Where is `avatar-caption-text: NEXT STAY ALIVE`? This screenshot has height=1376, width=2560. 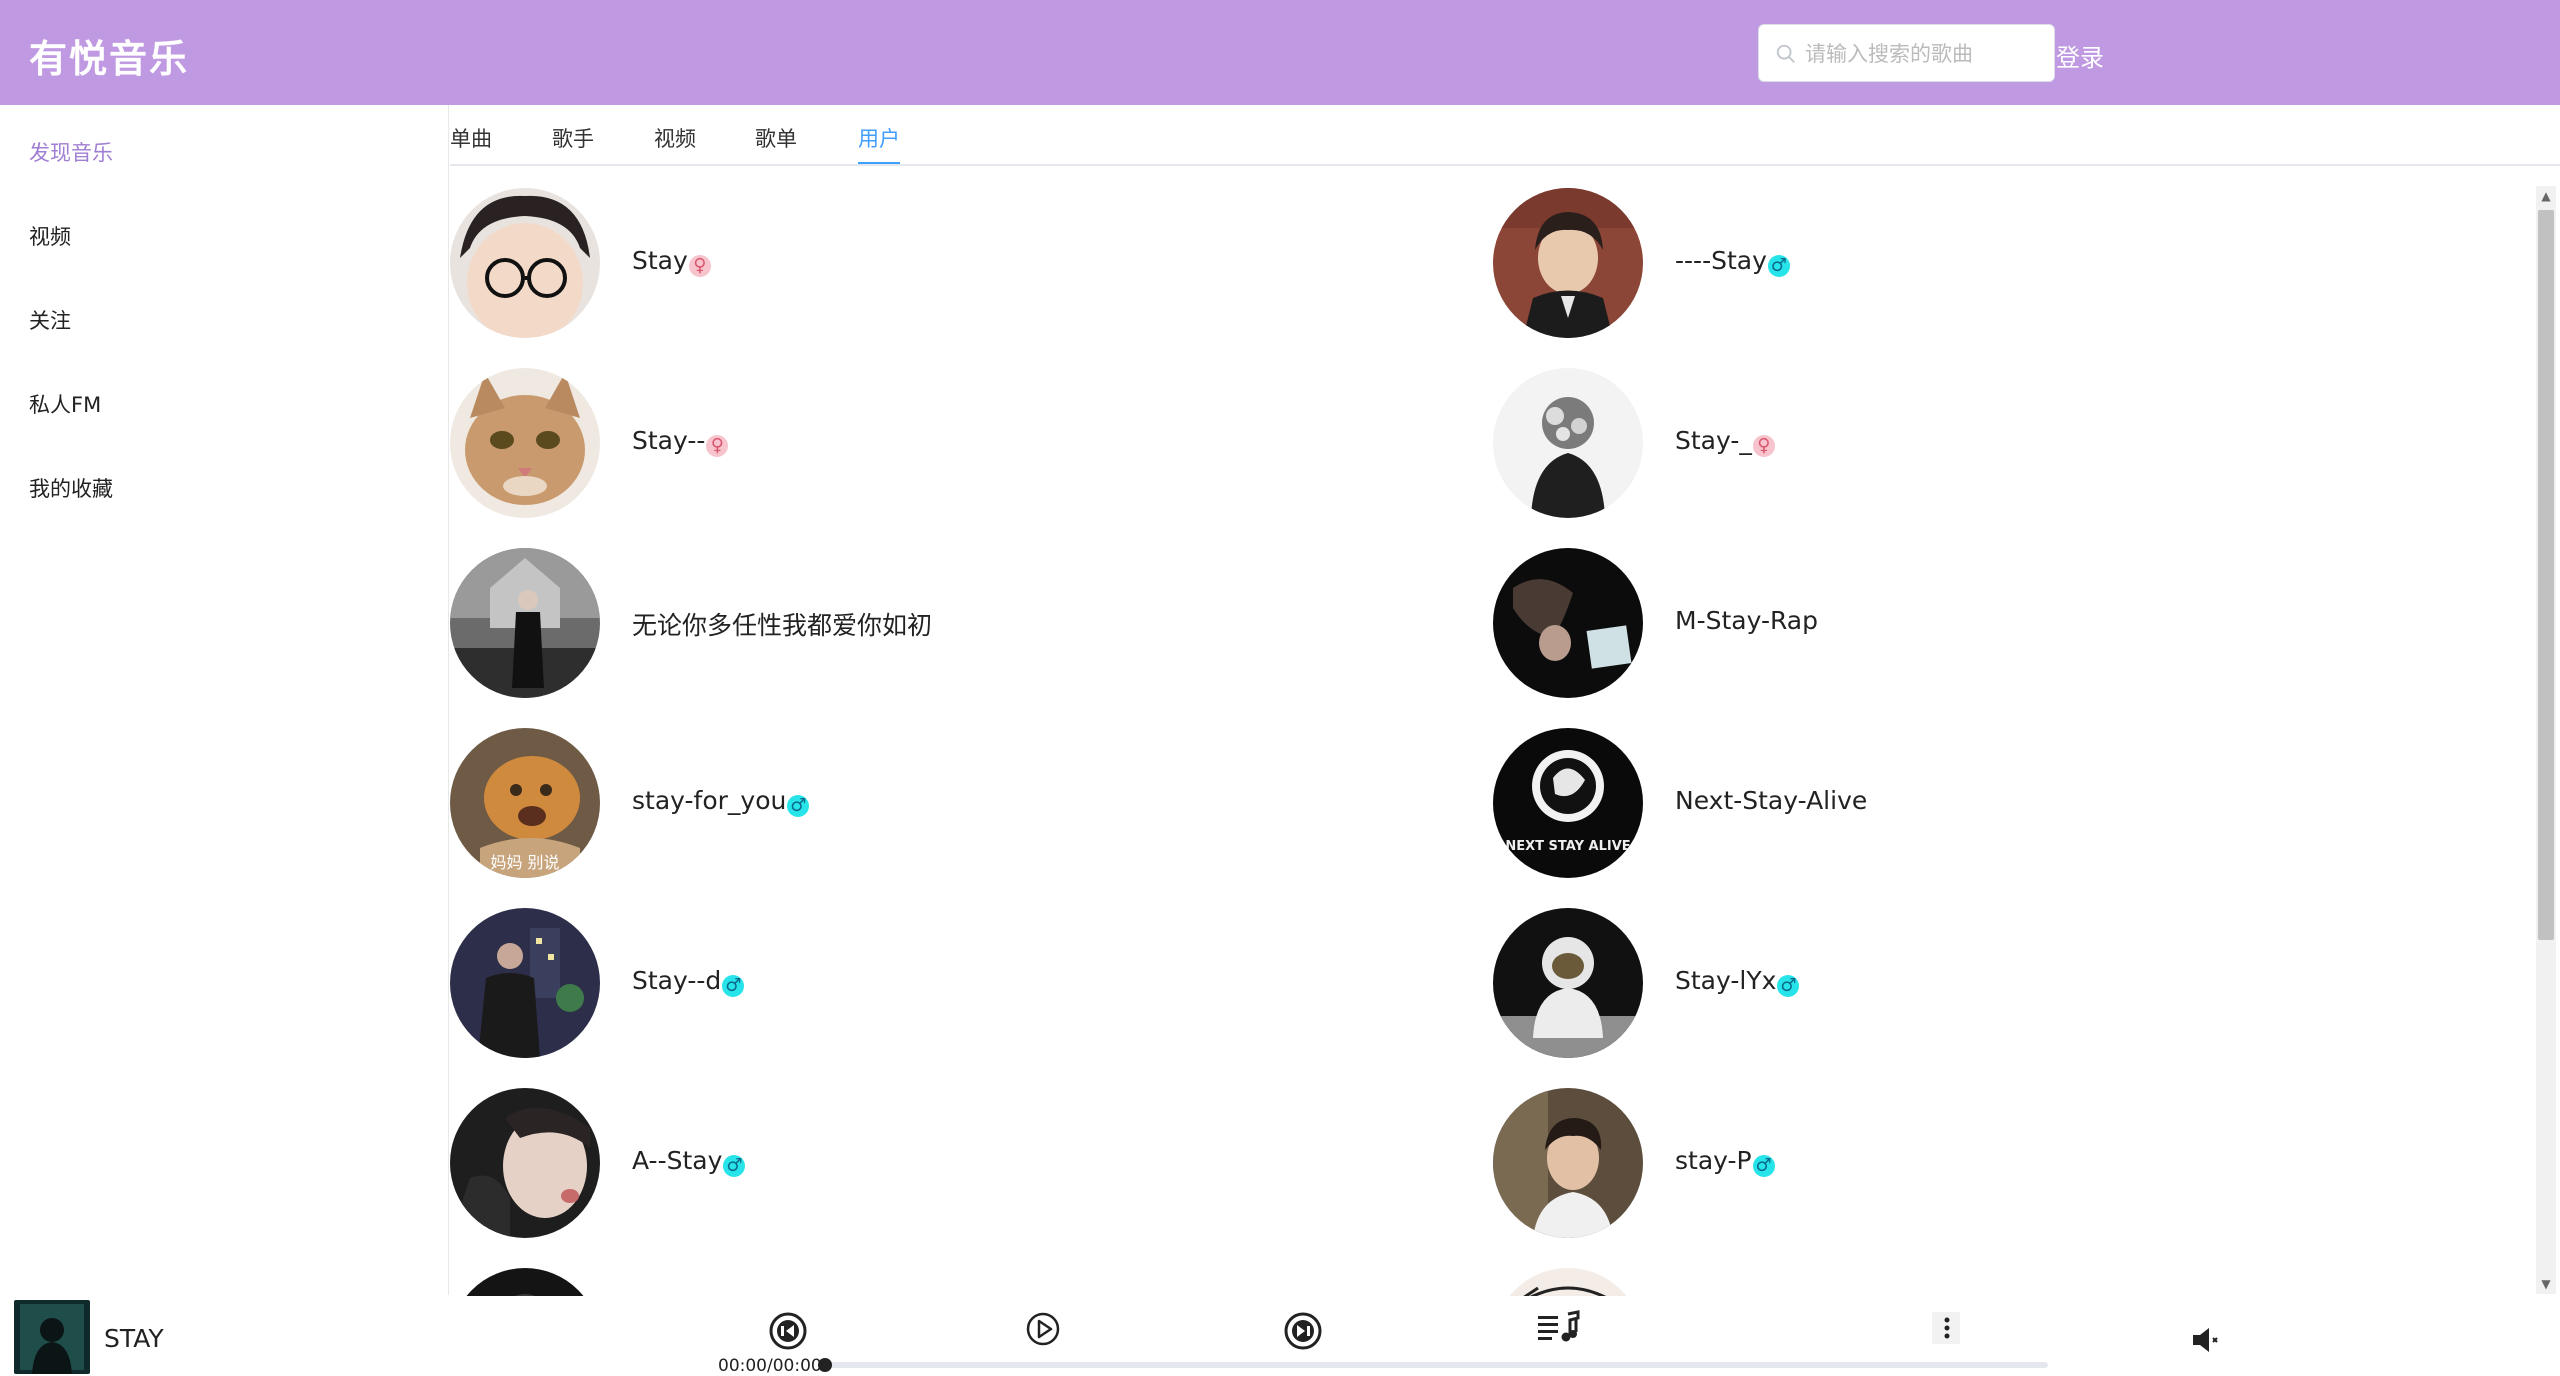
avatar-caption-text: NEXT STAY ALIVE is located at coordinates (1567, 846).